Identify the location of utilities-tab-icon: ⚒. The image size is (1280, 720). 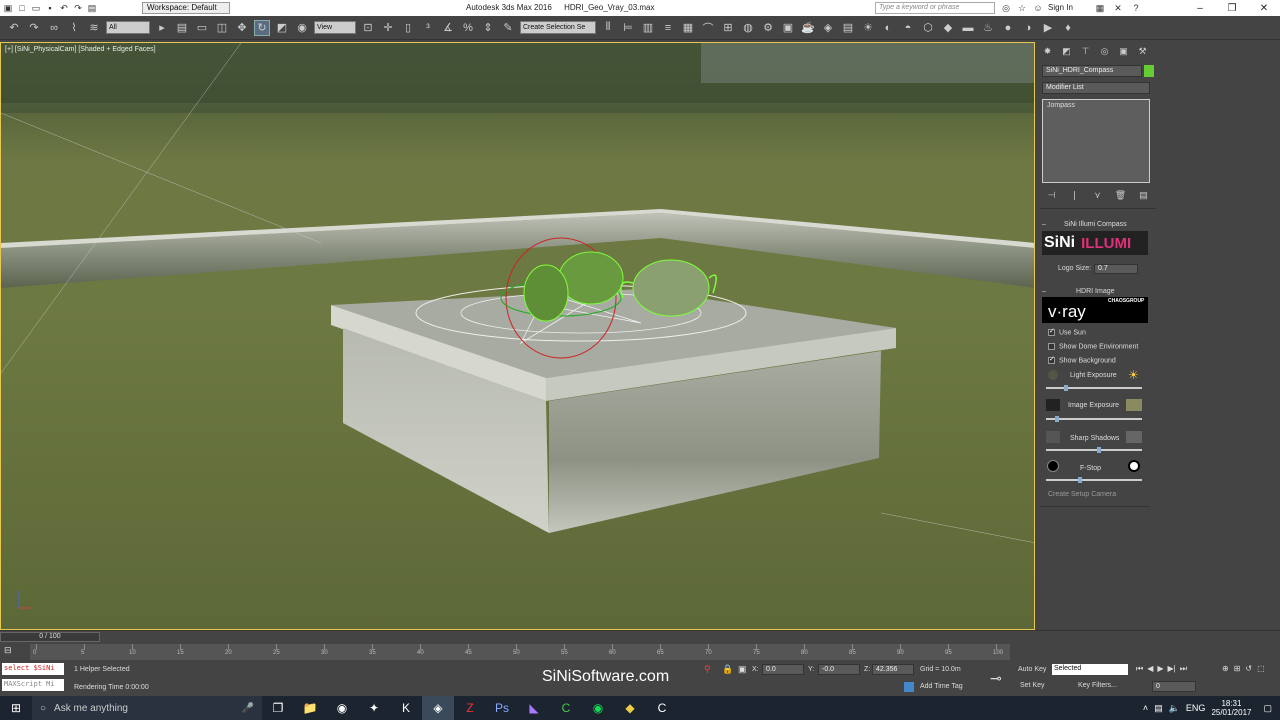
(1142, 51).